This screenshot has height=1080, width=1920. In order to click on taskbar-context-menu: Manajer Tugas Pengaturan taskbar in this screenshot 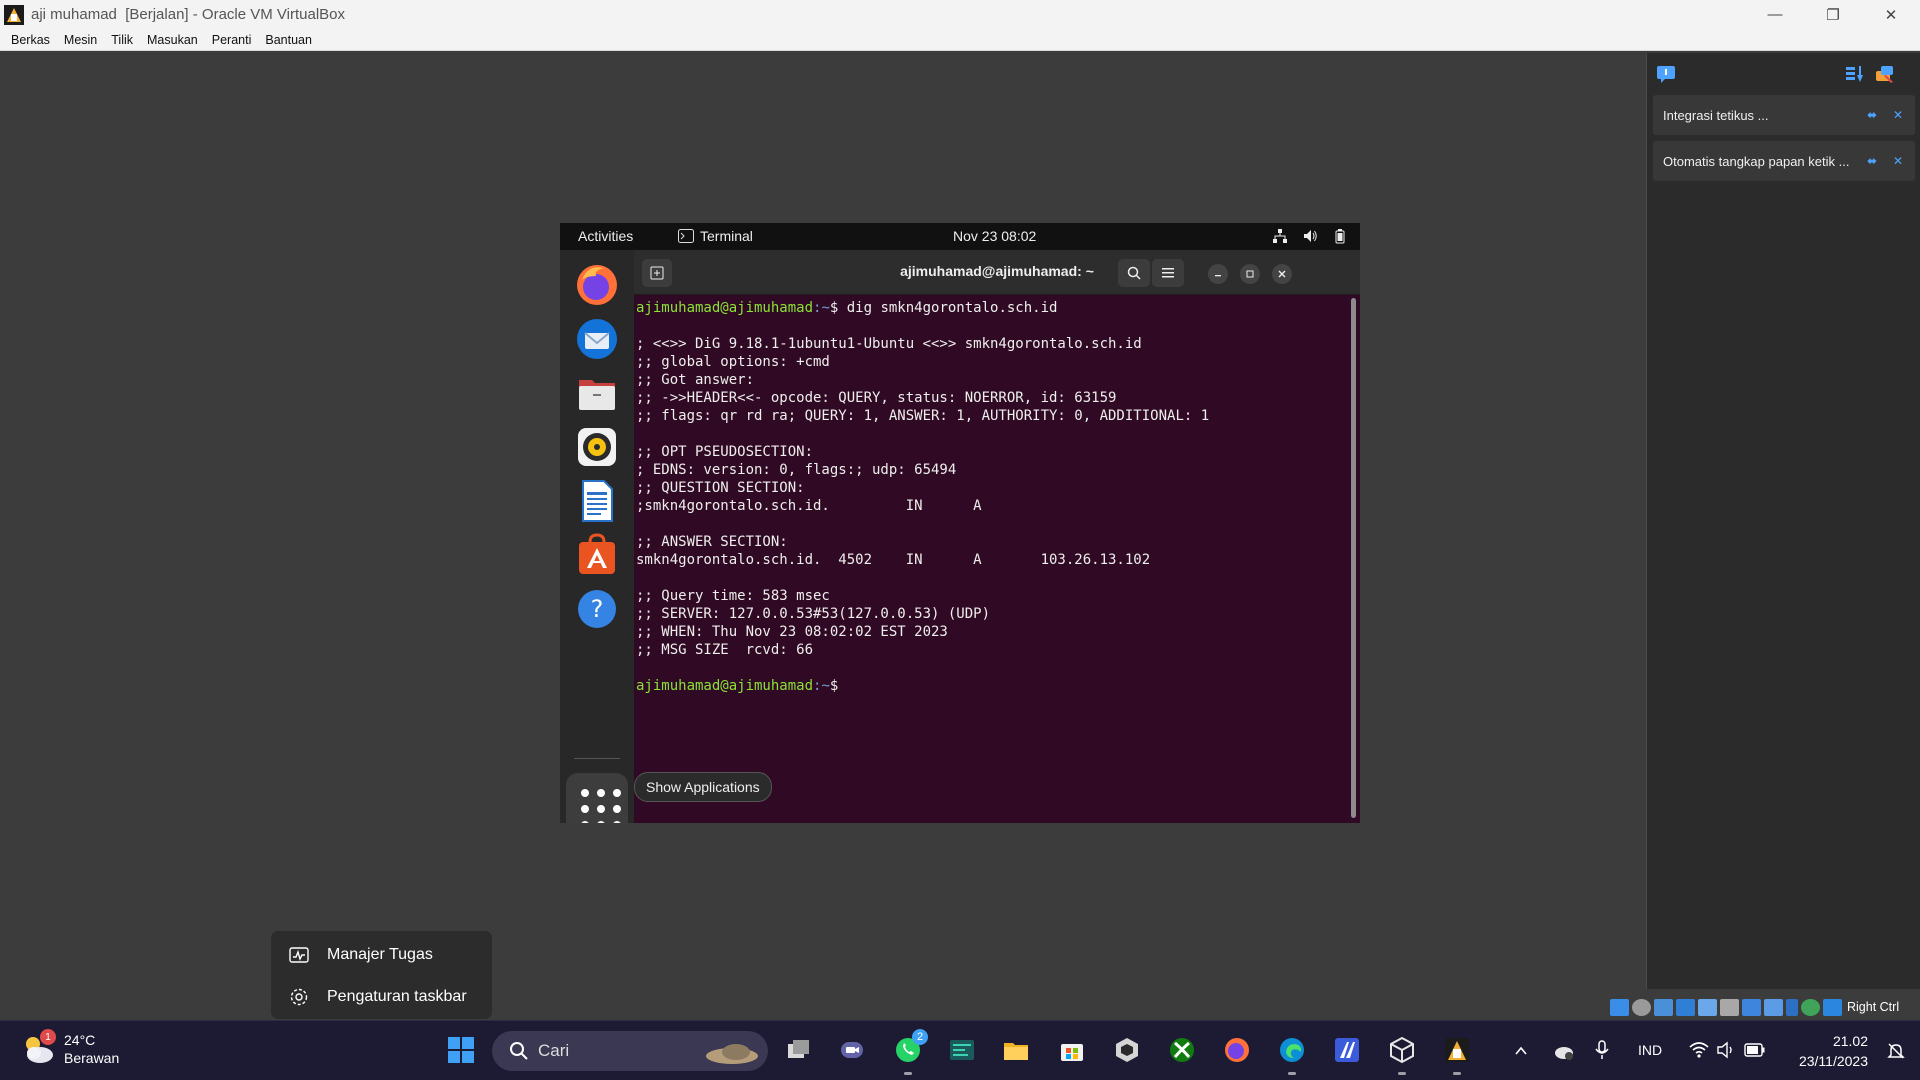, I will do `click(381, 975)`.